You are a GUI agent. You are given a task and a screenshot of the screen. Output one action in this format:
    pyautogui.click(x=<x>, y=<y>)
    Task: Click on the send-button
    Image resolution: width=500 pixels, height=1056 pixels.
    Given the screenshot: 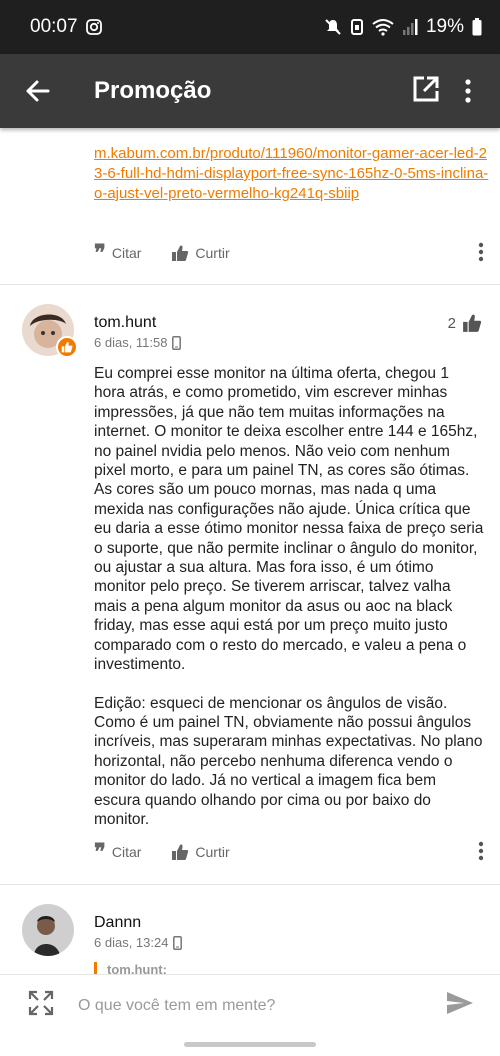 What is the action you would take?
    pyautogui.click(x=460, y=1005)
    